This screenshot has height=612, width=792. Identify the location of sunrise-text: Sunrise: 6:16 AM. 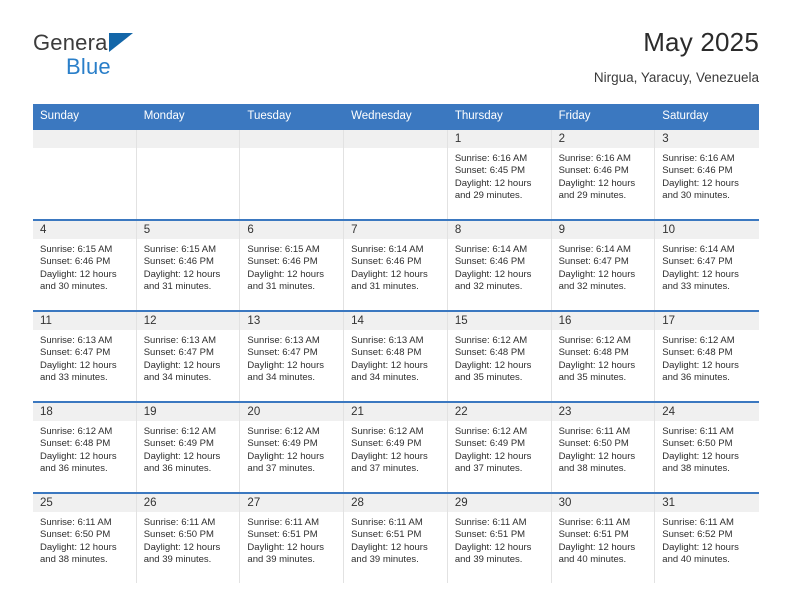
(491, 158).